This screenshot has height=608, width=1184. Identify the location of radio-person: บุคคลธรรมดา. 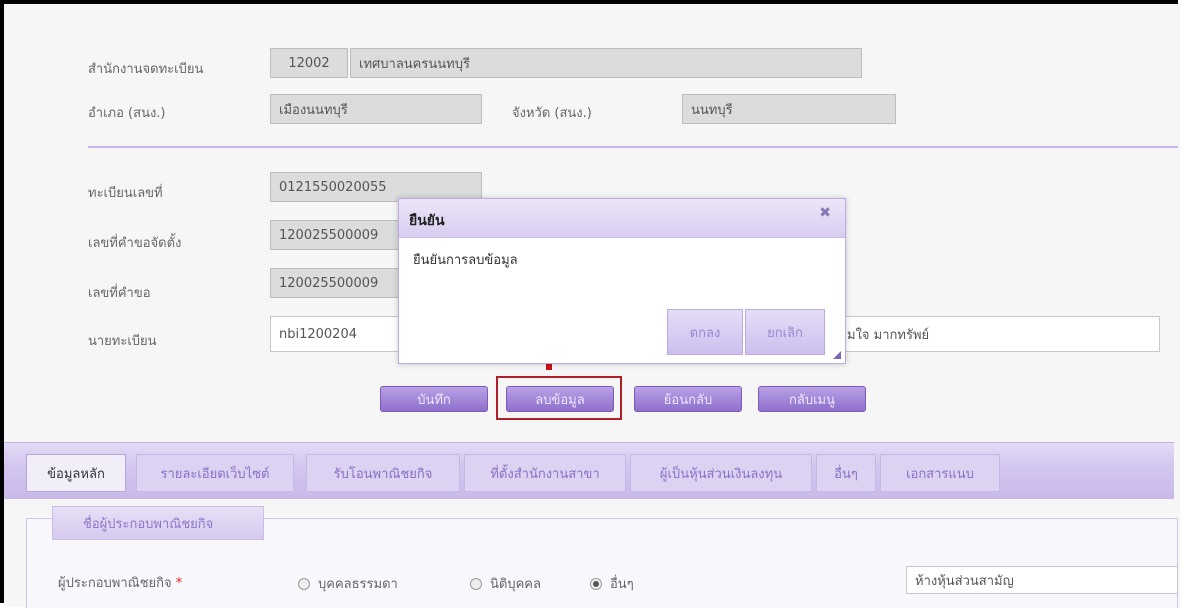
(348, 583).